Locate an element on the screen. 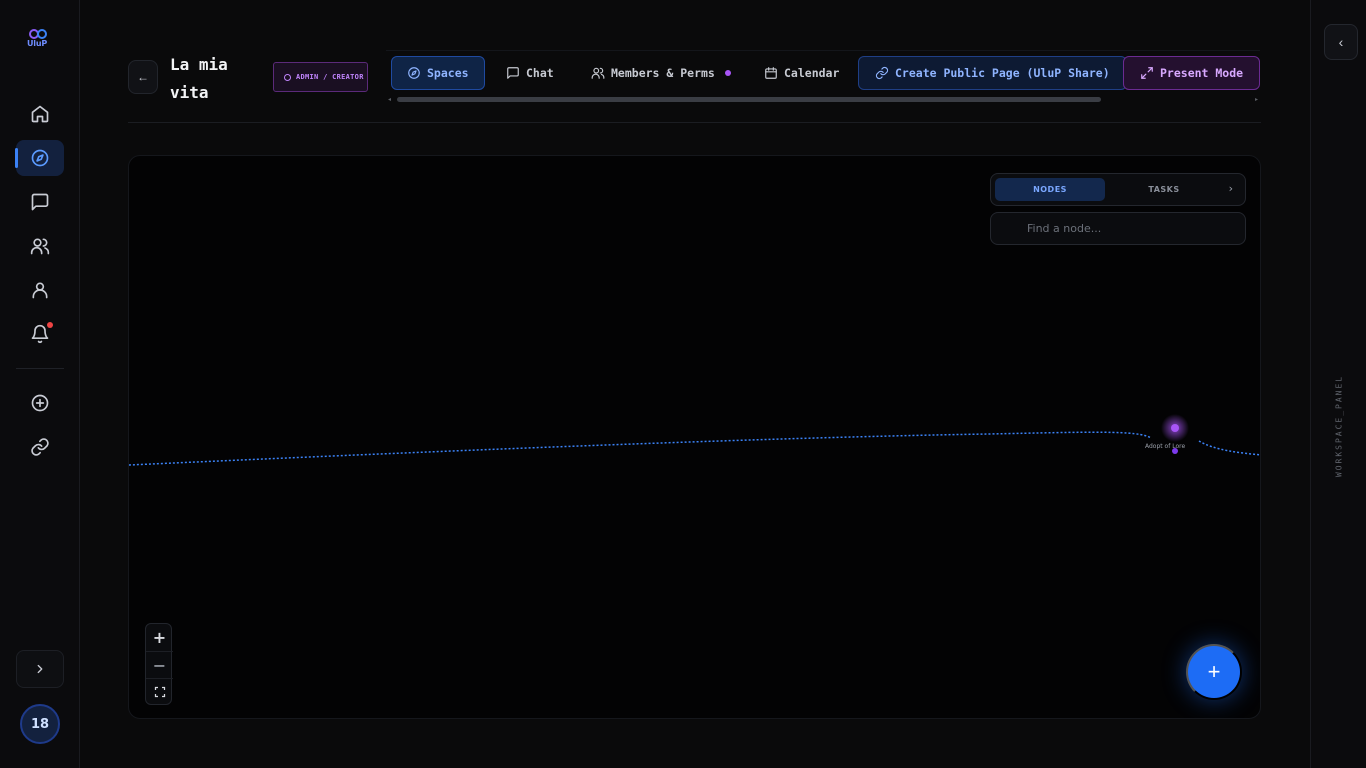 Image resolution: width=1366 pixels, height=768 pixels. role-badge: ADMIN / CREATOR is located at coordinates (320, 77).